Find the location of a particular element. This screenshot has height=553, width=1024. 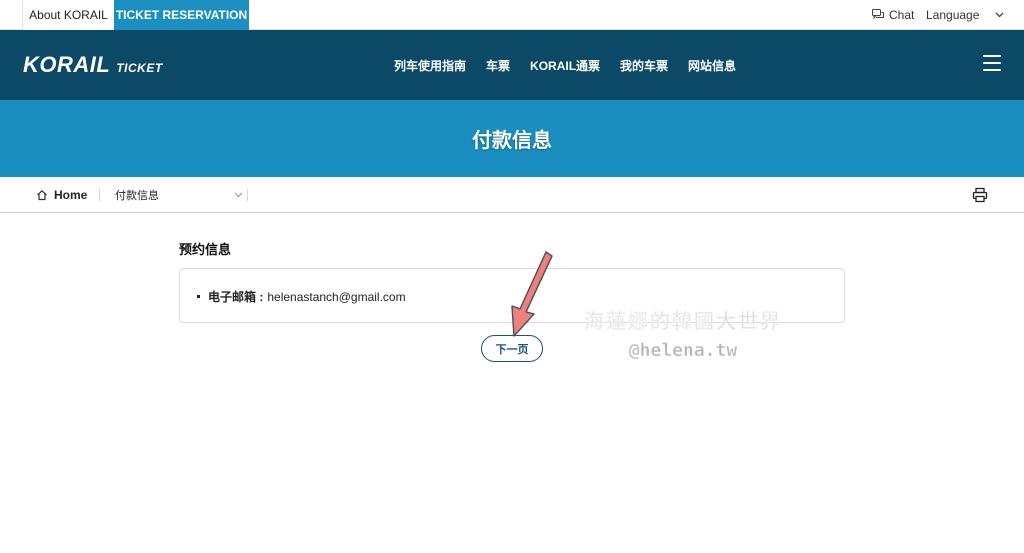

hamburger-menu-icon is located at coordinates (992, 63).